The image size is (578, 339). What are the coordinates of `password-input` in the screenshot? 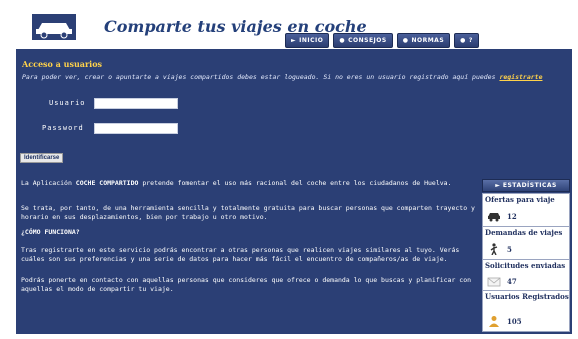 It's located at (136, 128).